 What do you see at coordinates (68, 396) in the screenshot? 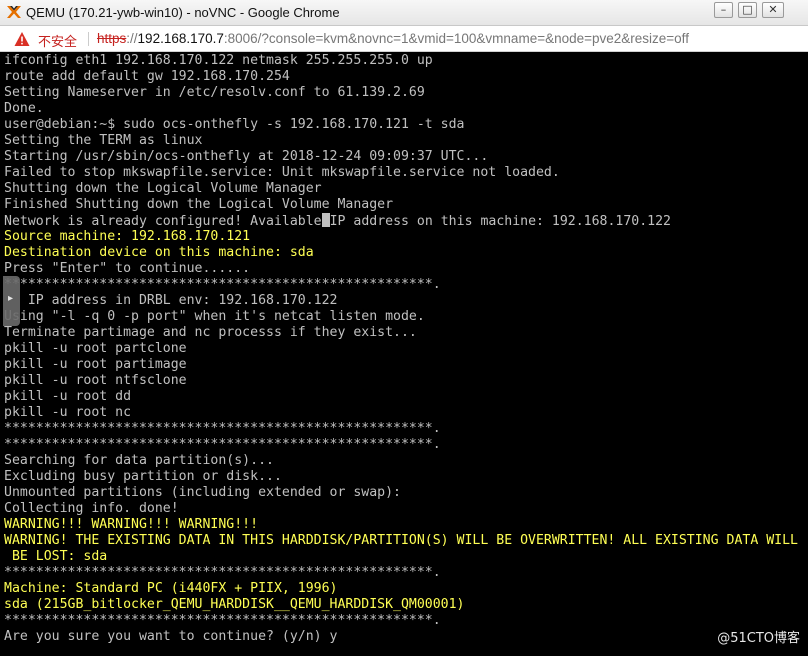
I see `terminal-line: pkill -u root dd` at bounding box center [68, 396].